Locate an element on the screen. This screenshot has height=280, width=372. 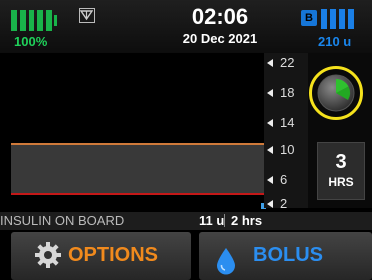
clock-date: 20 Dec 2021 is located at coordinates (220, 38).